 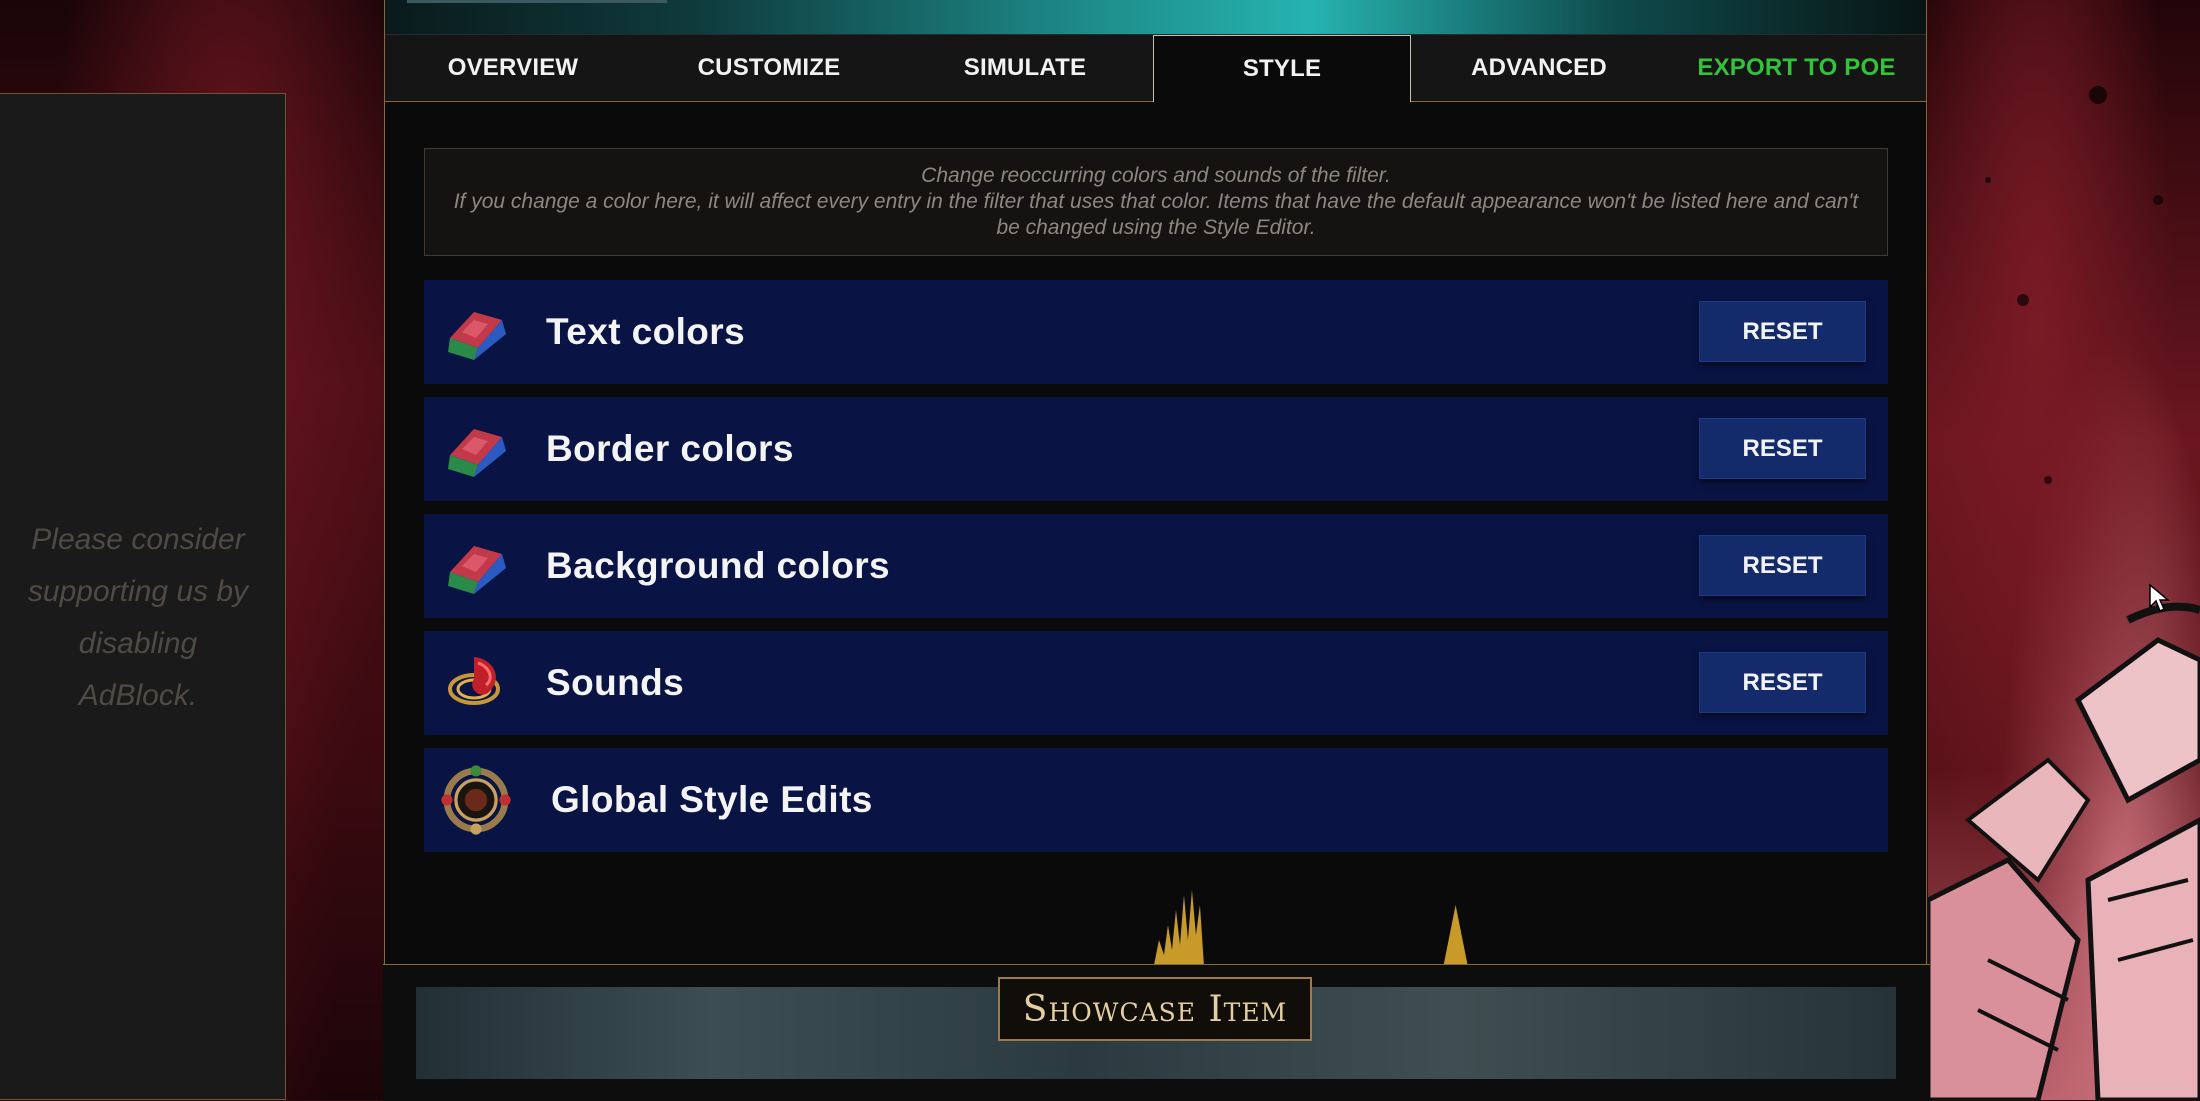 What do you see at coordinates (1311, 927) in the screenshot?
I see `gold-ornament-decoration` at bounding box center [1311, 927].